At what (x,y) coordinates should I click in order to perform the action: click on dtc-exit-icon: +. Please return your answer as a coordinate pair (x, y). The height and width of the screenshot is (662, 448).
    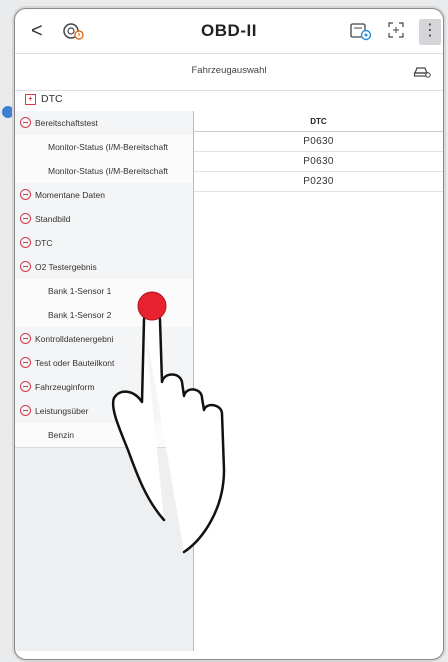
    Looking at the image, I should click on (30, 99).